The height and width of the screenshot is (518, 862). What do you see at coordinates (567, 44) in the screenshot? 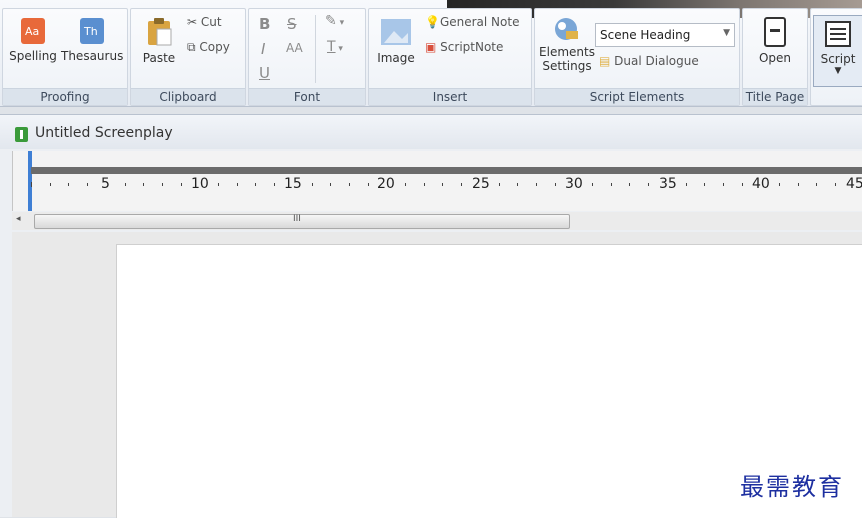
I see `elements-settings-button: Elements Settings` at bounding box center [567, 44].